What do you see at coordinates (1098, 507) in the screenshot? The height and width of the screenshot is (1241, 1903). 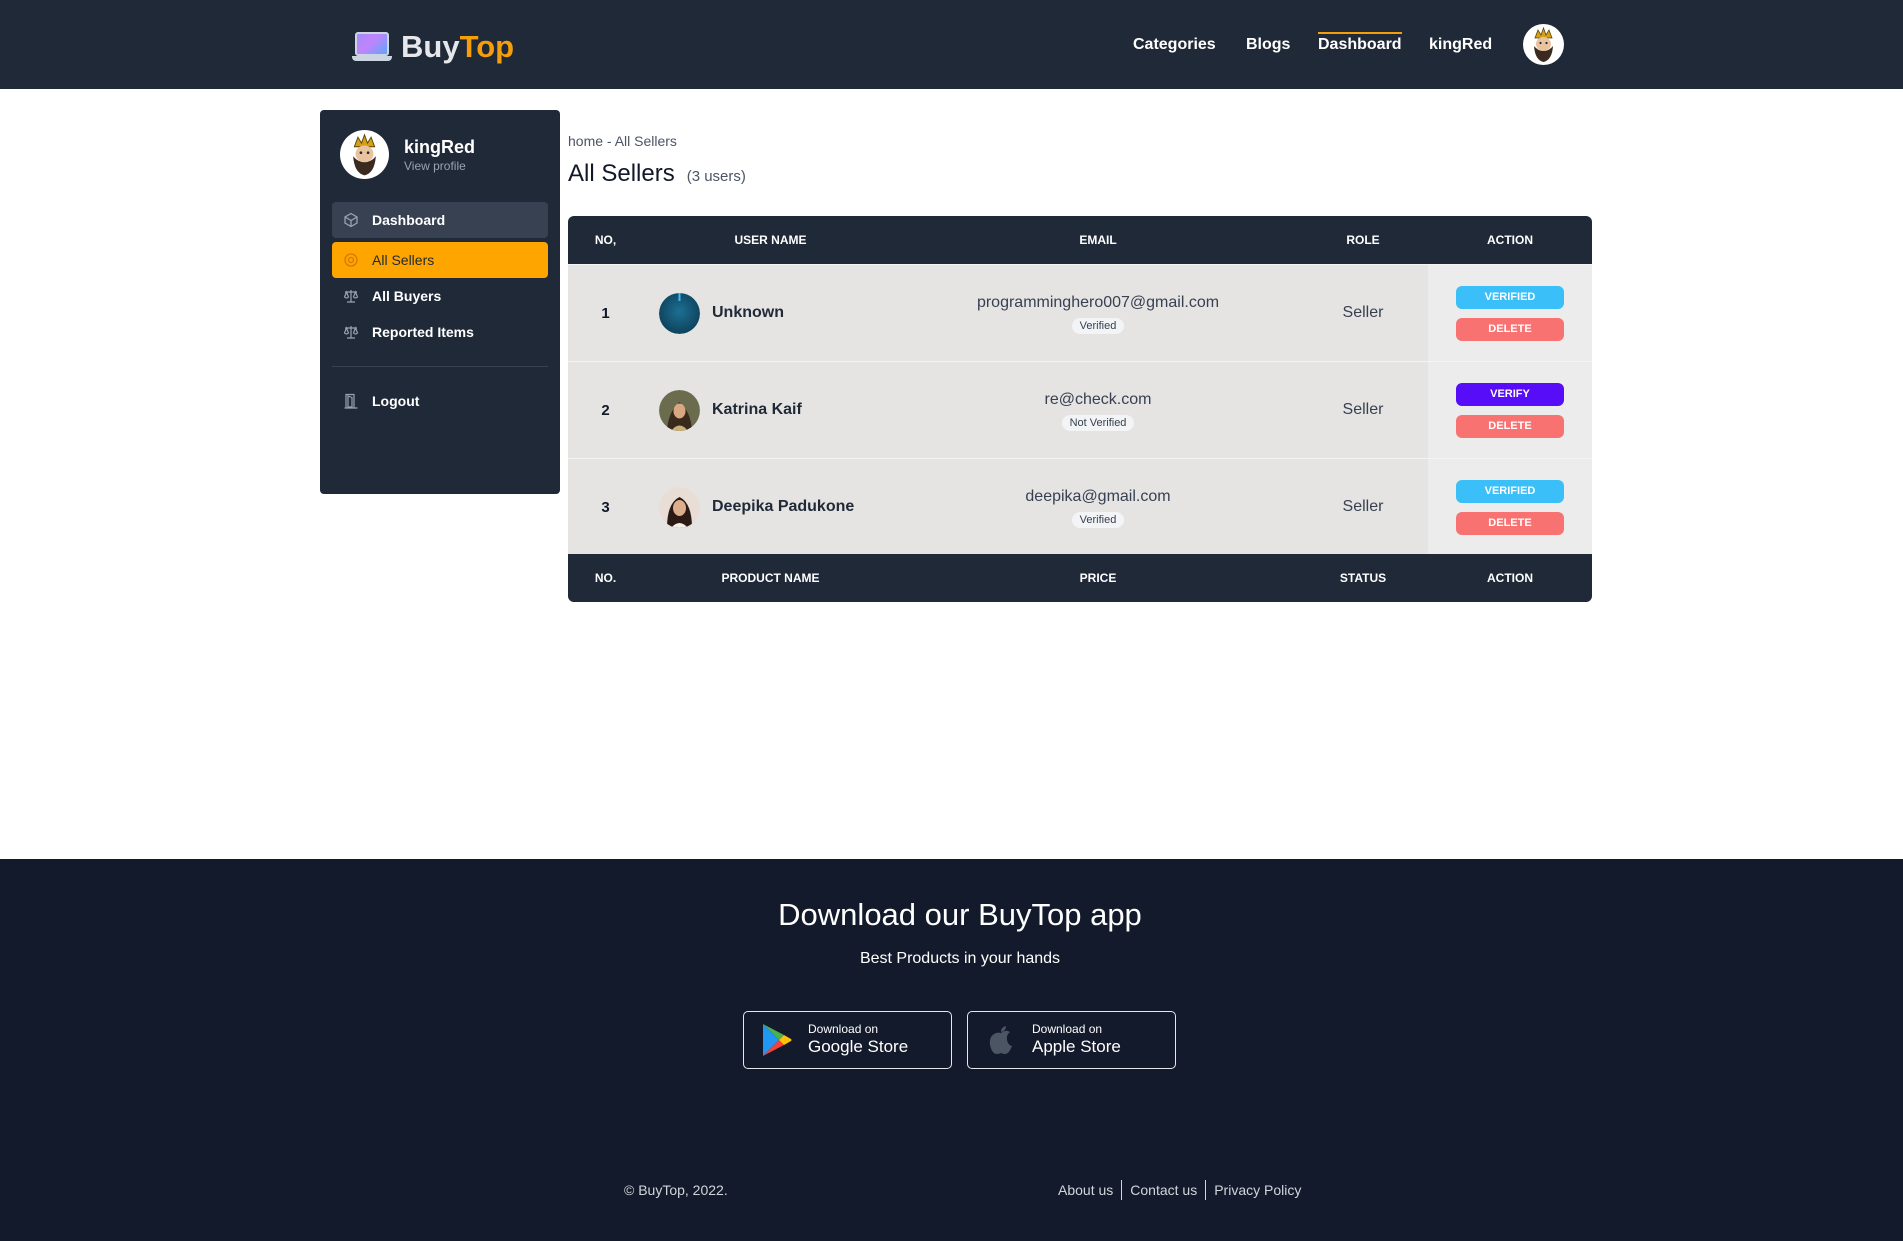 I see `email-cell: deepika@gmail.com Verified` at bounding box center [1098, 507].